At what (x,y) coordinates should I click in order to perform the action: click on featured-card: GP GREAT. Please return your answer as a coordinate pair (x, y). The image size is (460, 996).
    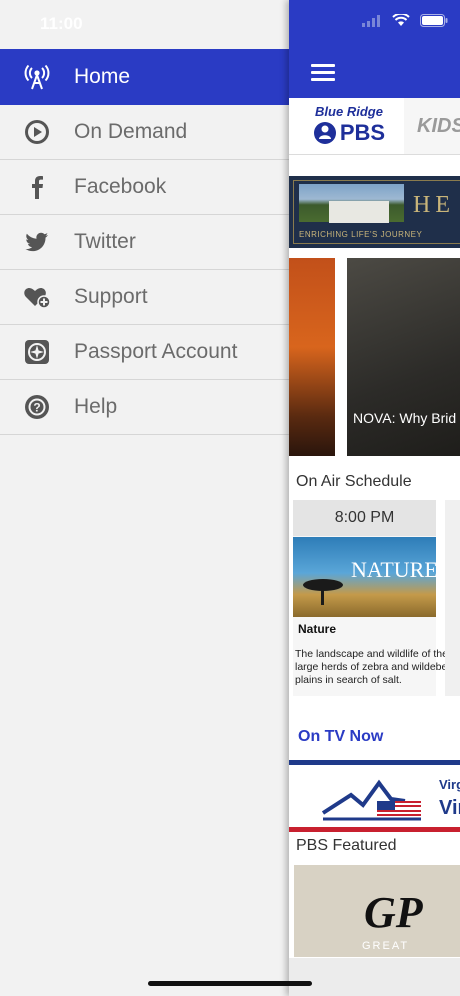
    Looking at the image, I should click on (377, 911).